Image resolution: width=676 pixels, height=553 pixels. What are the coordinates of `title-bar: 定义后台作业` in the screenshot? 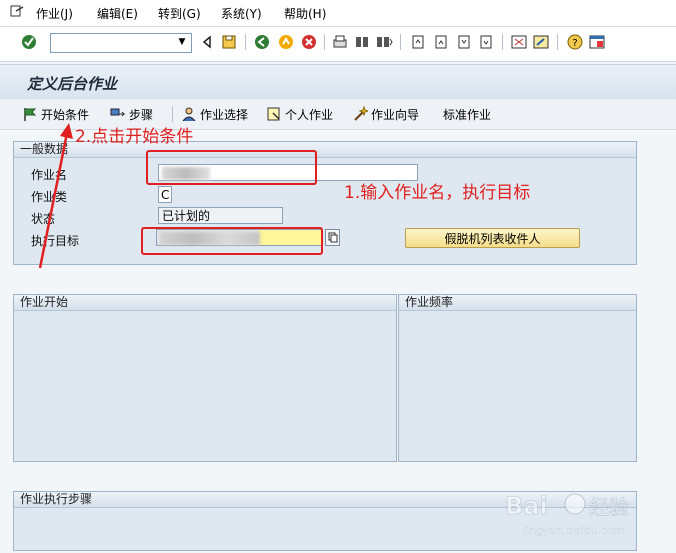 It's located at (338, 81).